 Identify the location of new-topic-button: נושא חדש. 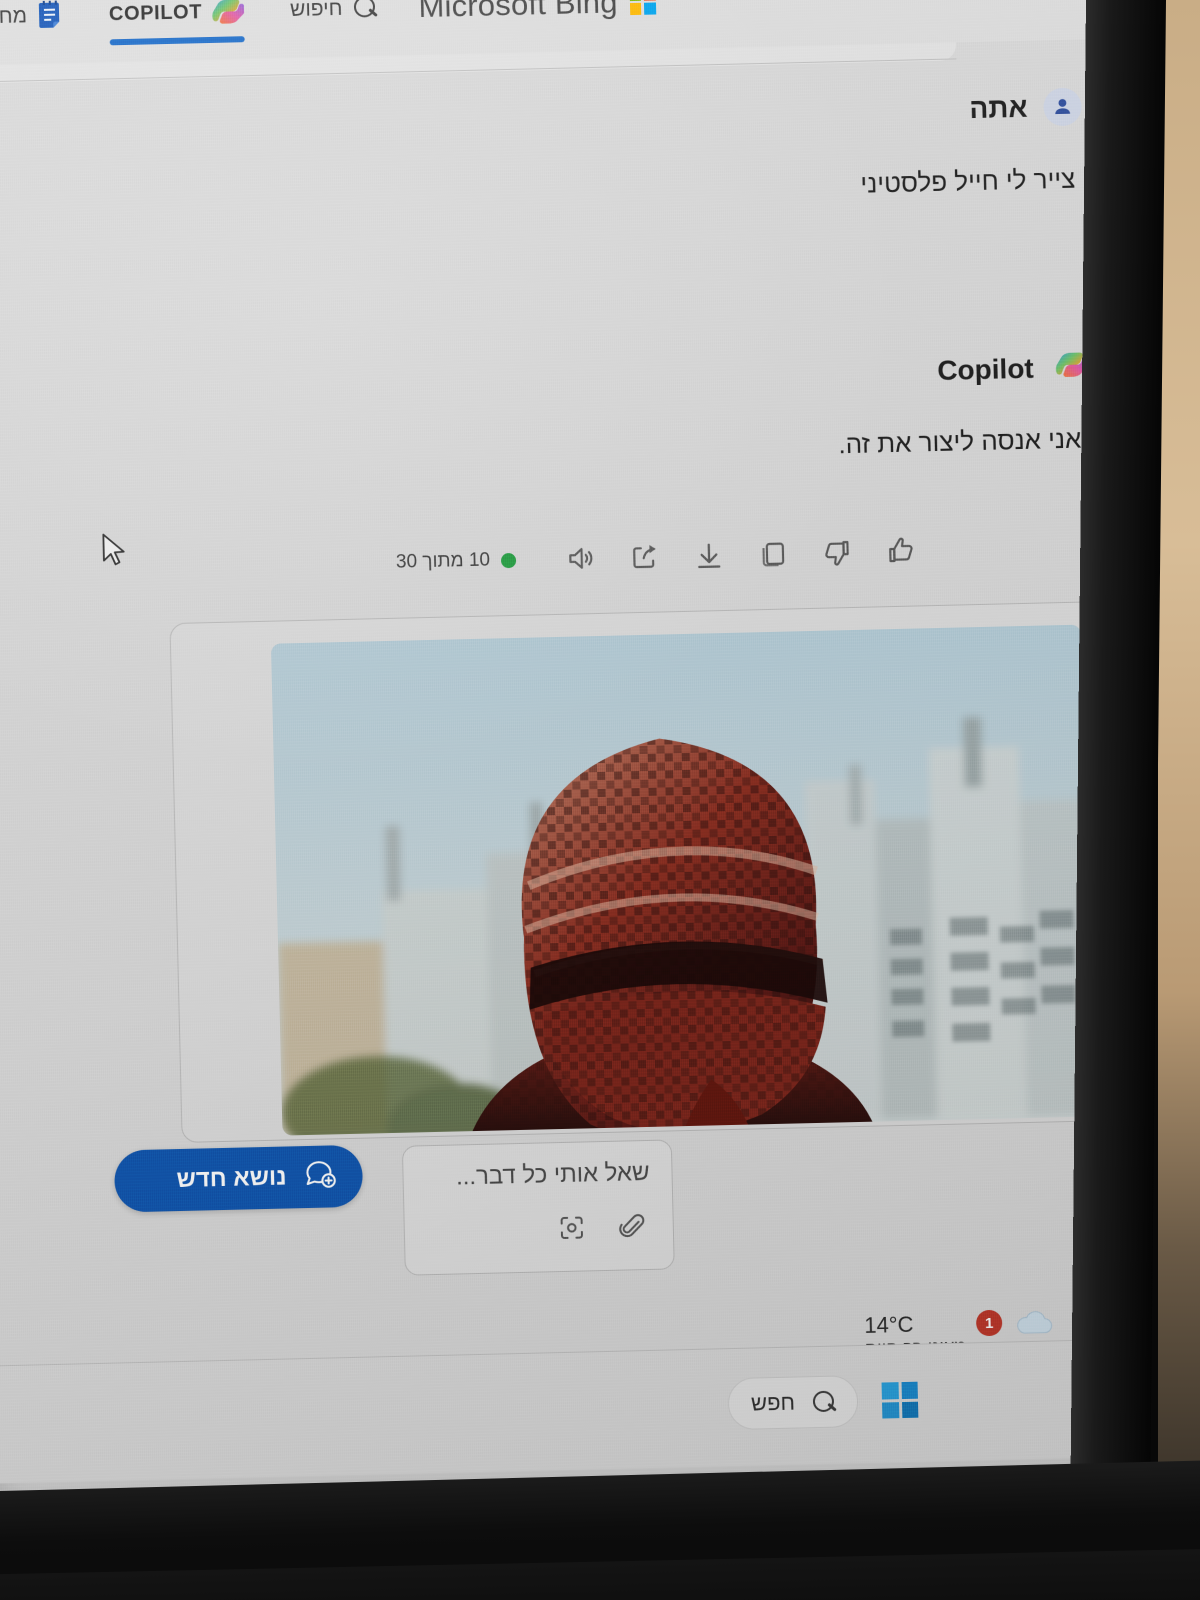
(238, 1178).